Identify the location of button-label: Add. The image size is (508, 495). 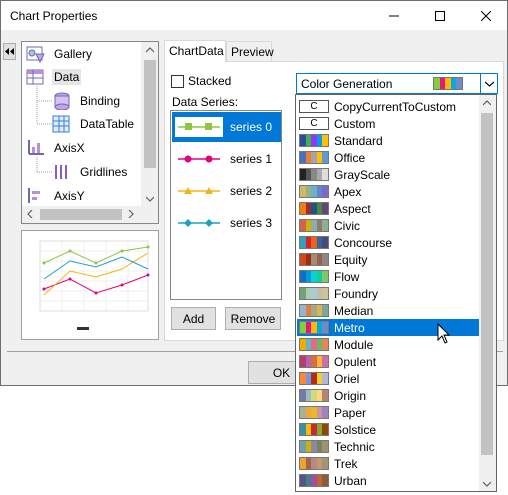
(193, 318).